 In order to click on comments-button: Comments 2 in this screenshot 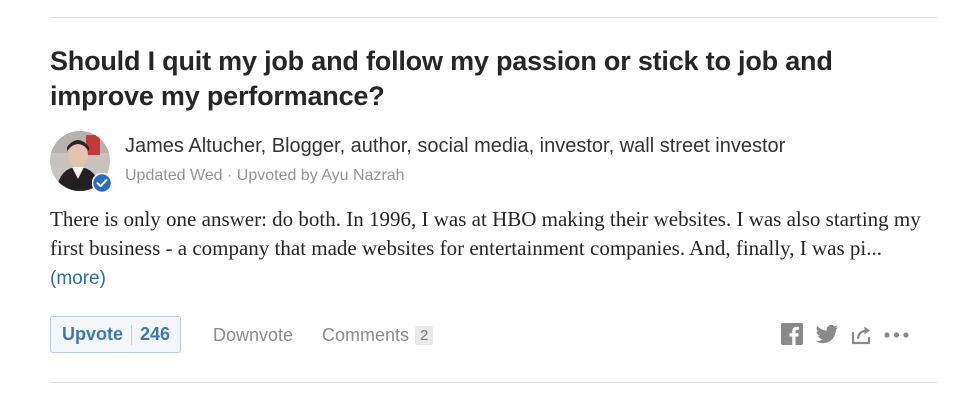, I will do `click(378, 335)`.